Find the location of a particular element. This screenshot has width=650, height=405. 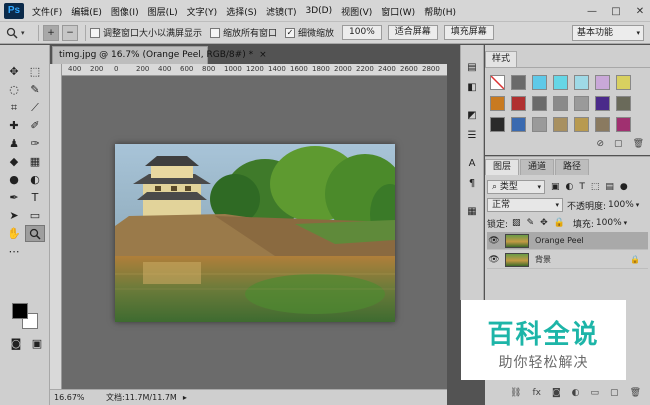

workspace-select: 基本功能 ▾ is located at coordinates (608, 33).